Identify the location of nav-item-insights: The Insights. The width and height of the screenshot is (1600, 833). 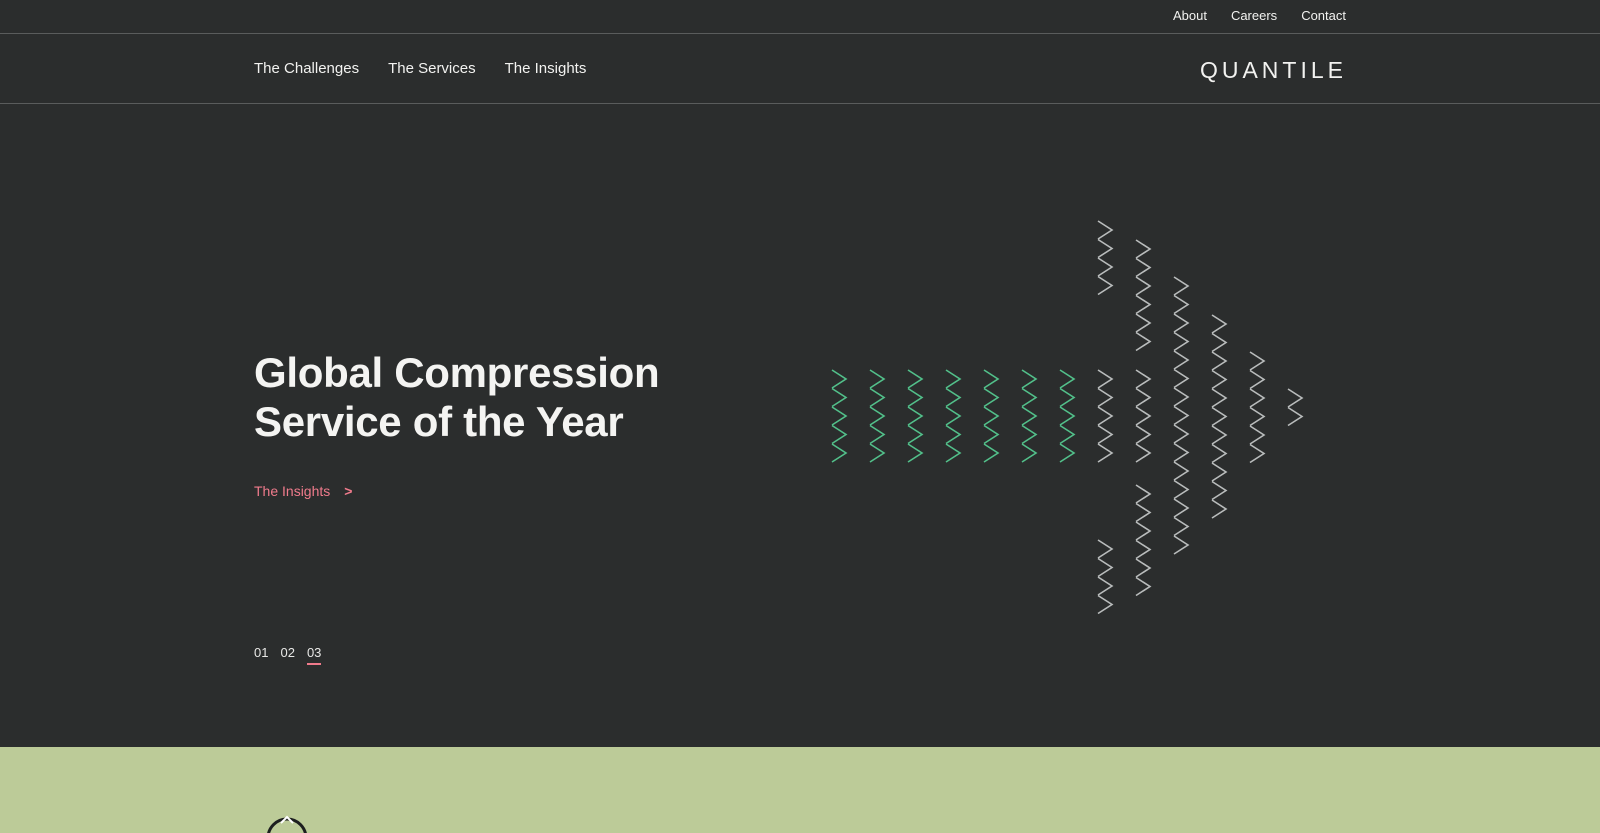
(546, 68).